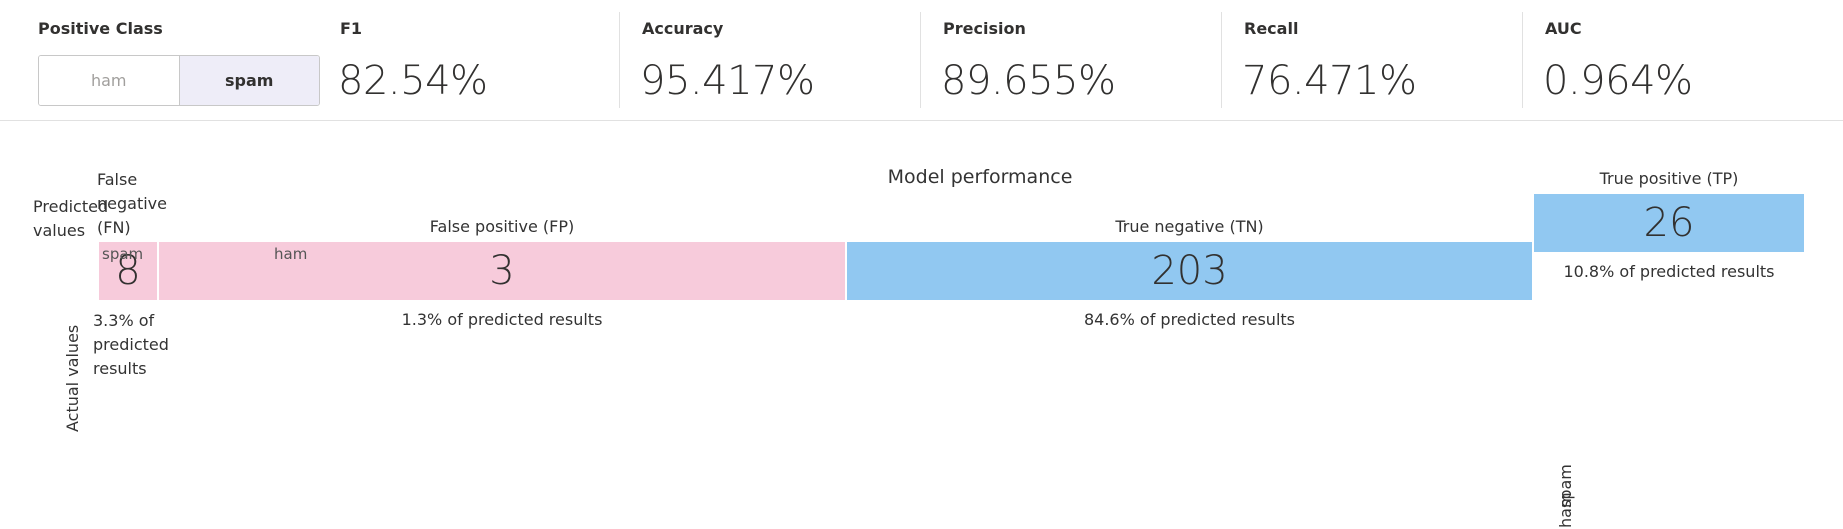  What do you see at coordinates (1028, 81) in the screenshot?
I see `precision-value: 89.655%` at bounding box center [1028, 81].